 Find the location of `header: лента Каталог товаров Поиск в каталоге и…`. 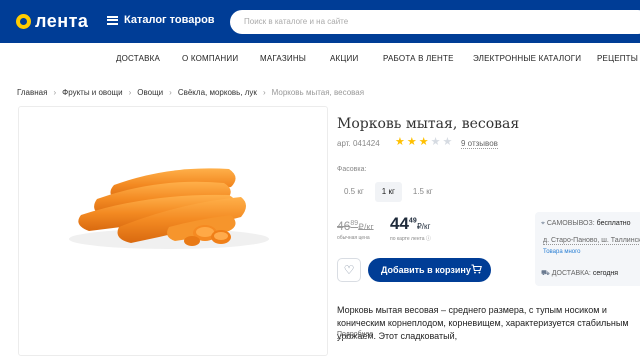

header: лента Каталог товаров Поиск в каталоге и… is located at coordinates (320, 21).